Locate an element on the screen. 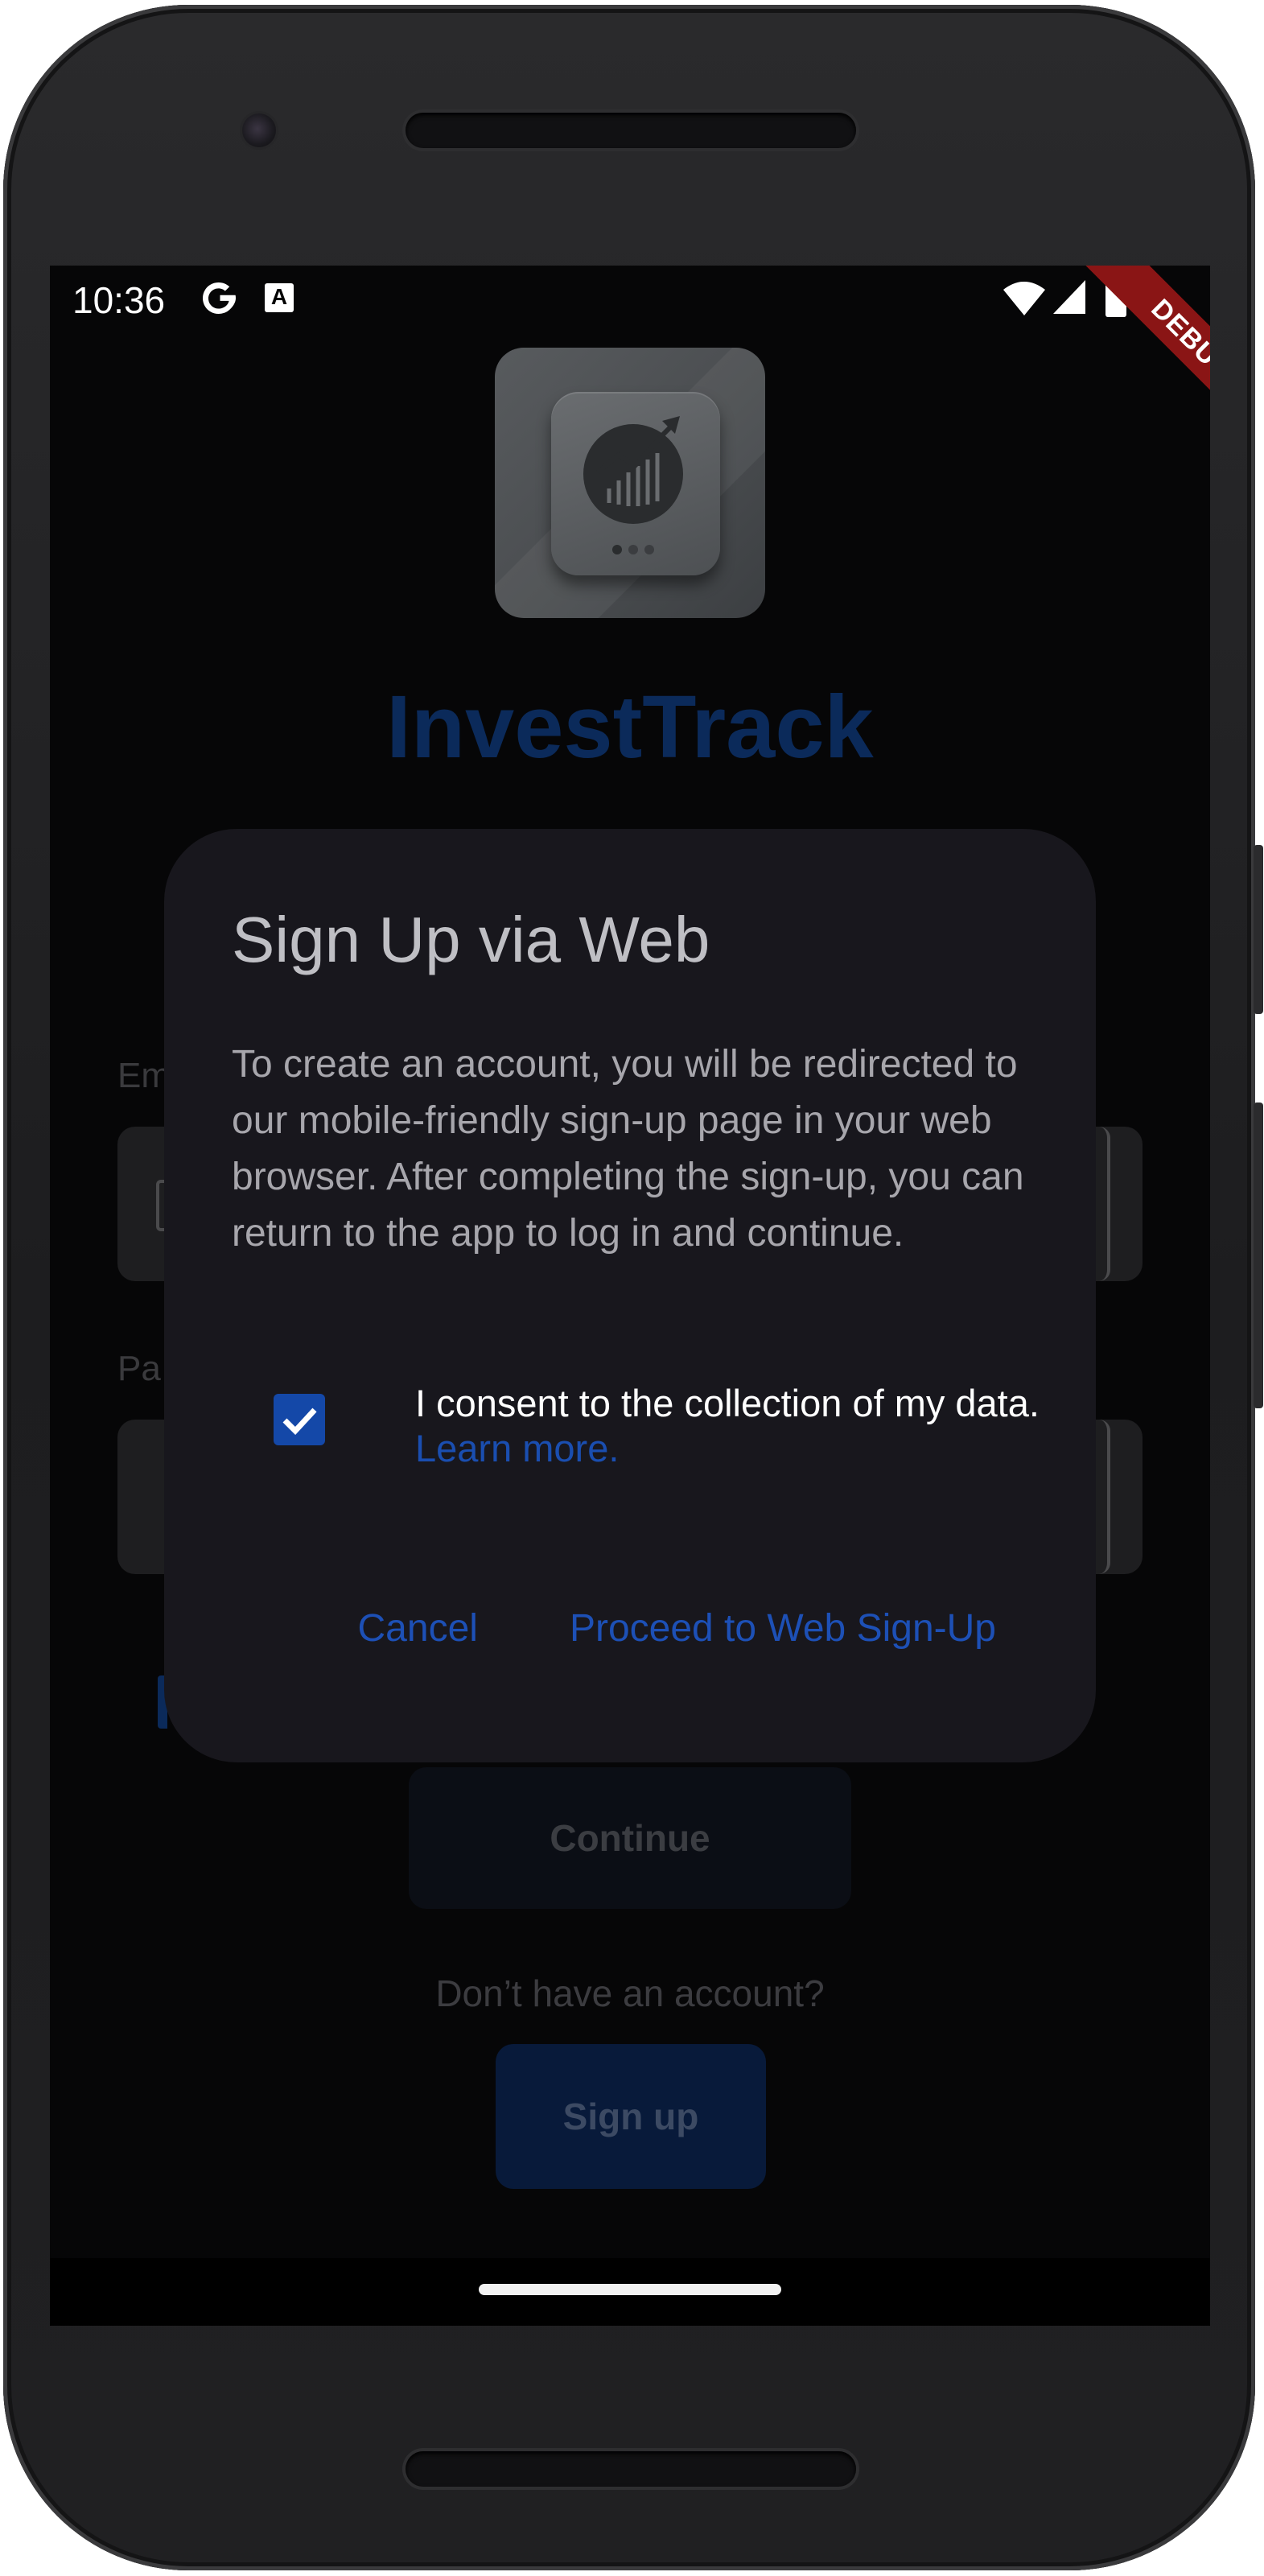 The height and width of the screenshot is (2576, 1264). consent-checkbox is located at coordinates (299, 1419).